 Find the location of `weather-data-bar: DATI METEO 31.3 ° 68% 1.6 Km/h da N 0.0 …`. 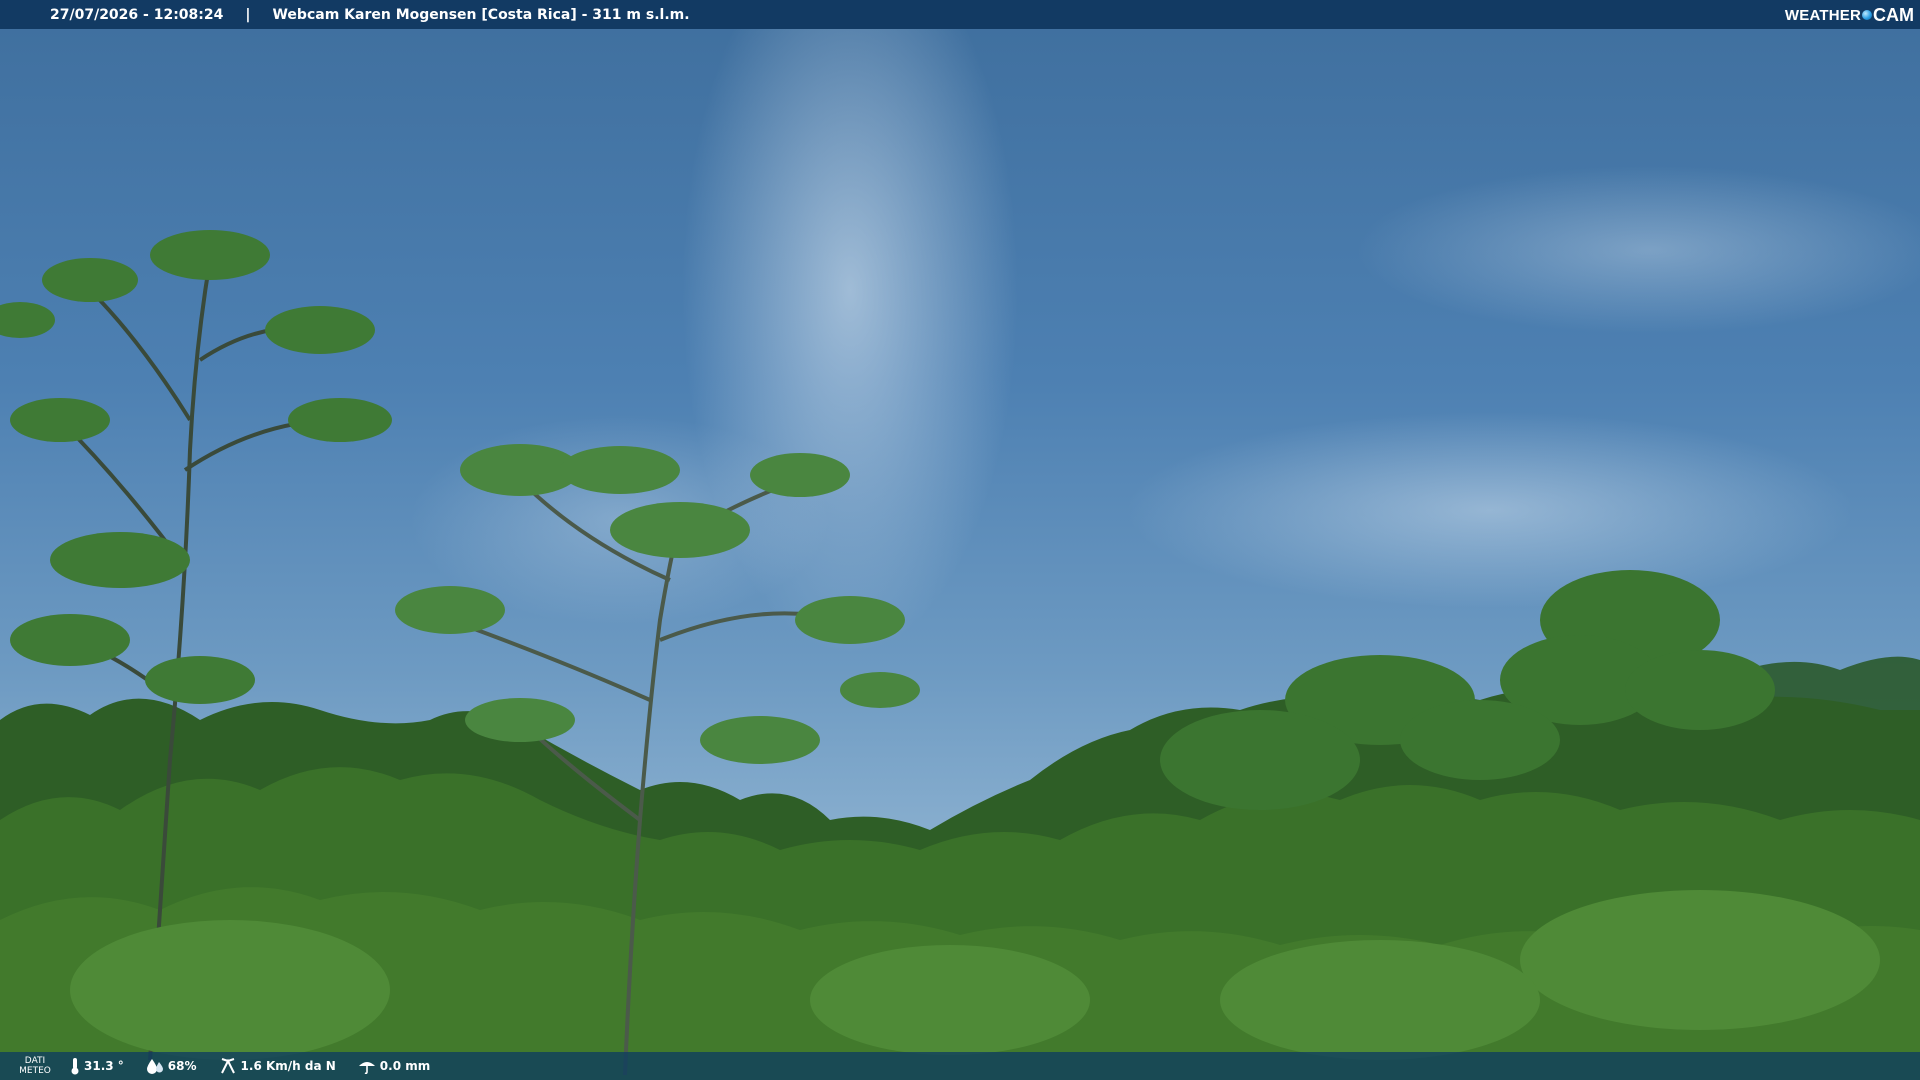

weather-data-bar: DATI METEO 31.3 ° 68% 1.6 Km/h da N 0.0 … is located at coordinates (960, 1066).